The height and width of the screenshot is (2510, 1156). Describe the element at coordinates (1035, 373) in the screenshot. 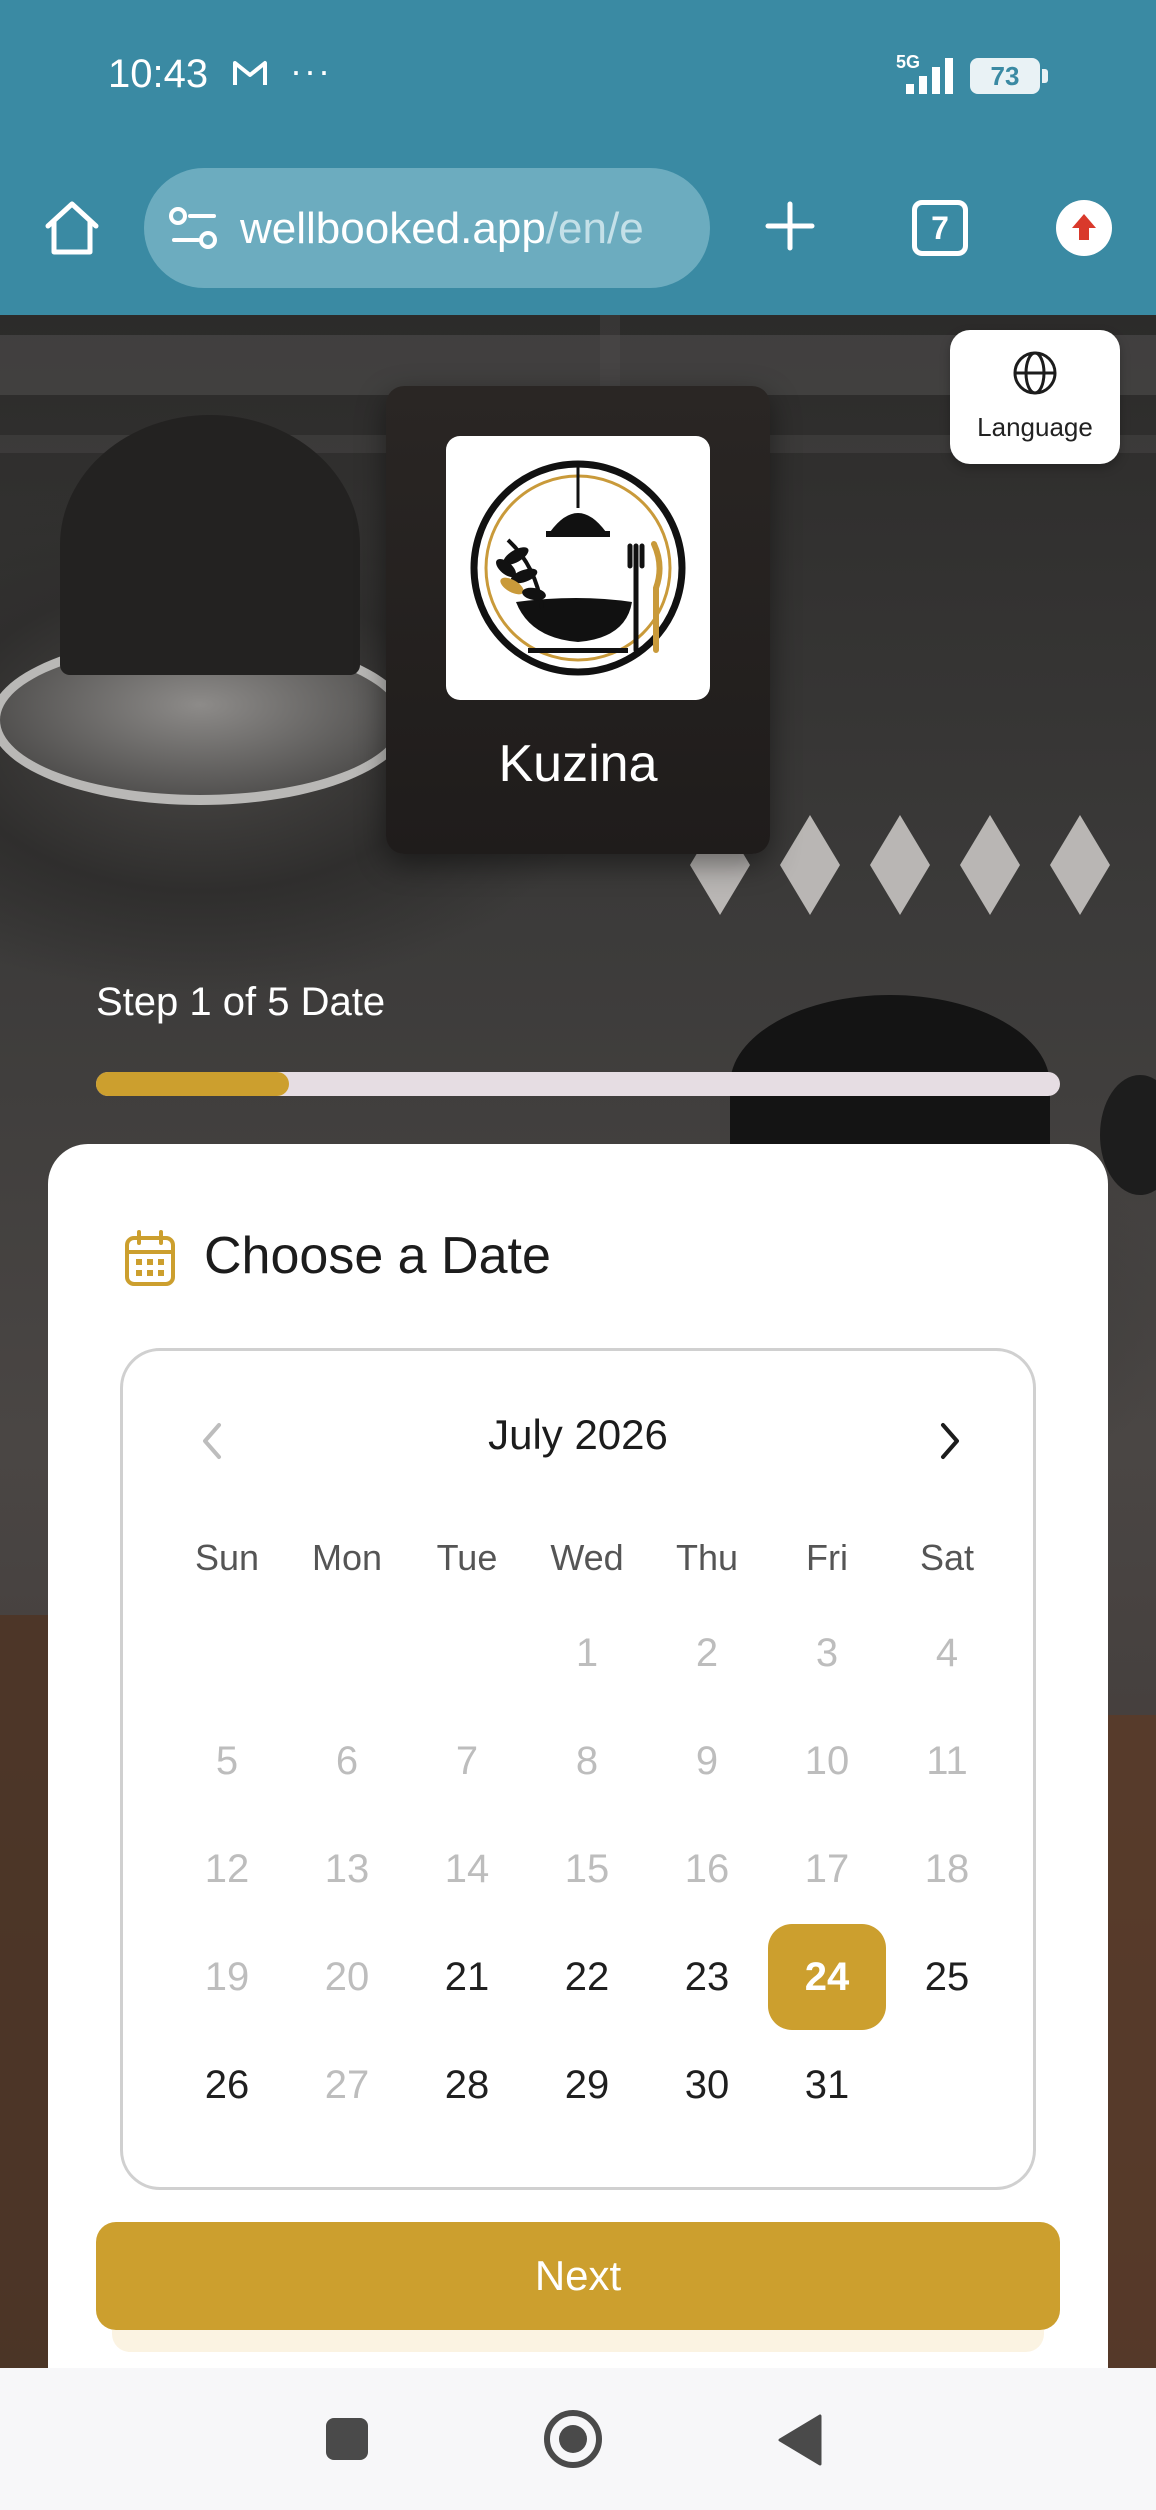

I see `globe-icon` at that location.